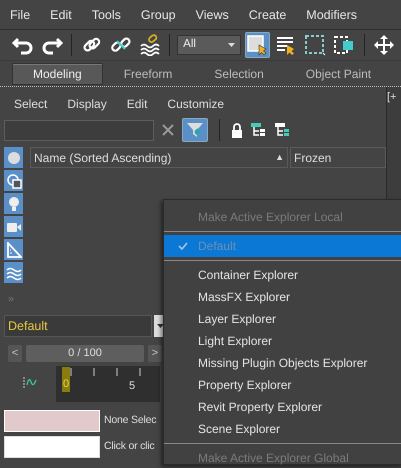 The image size is (401, 468). What do you see at coordinates (257, 45) in the screenshot?
I see `select-object-icon` at bounding box center [257, 45].